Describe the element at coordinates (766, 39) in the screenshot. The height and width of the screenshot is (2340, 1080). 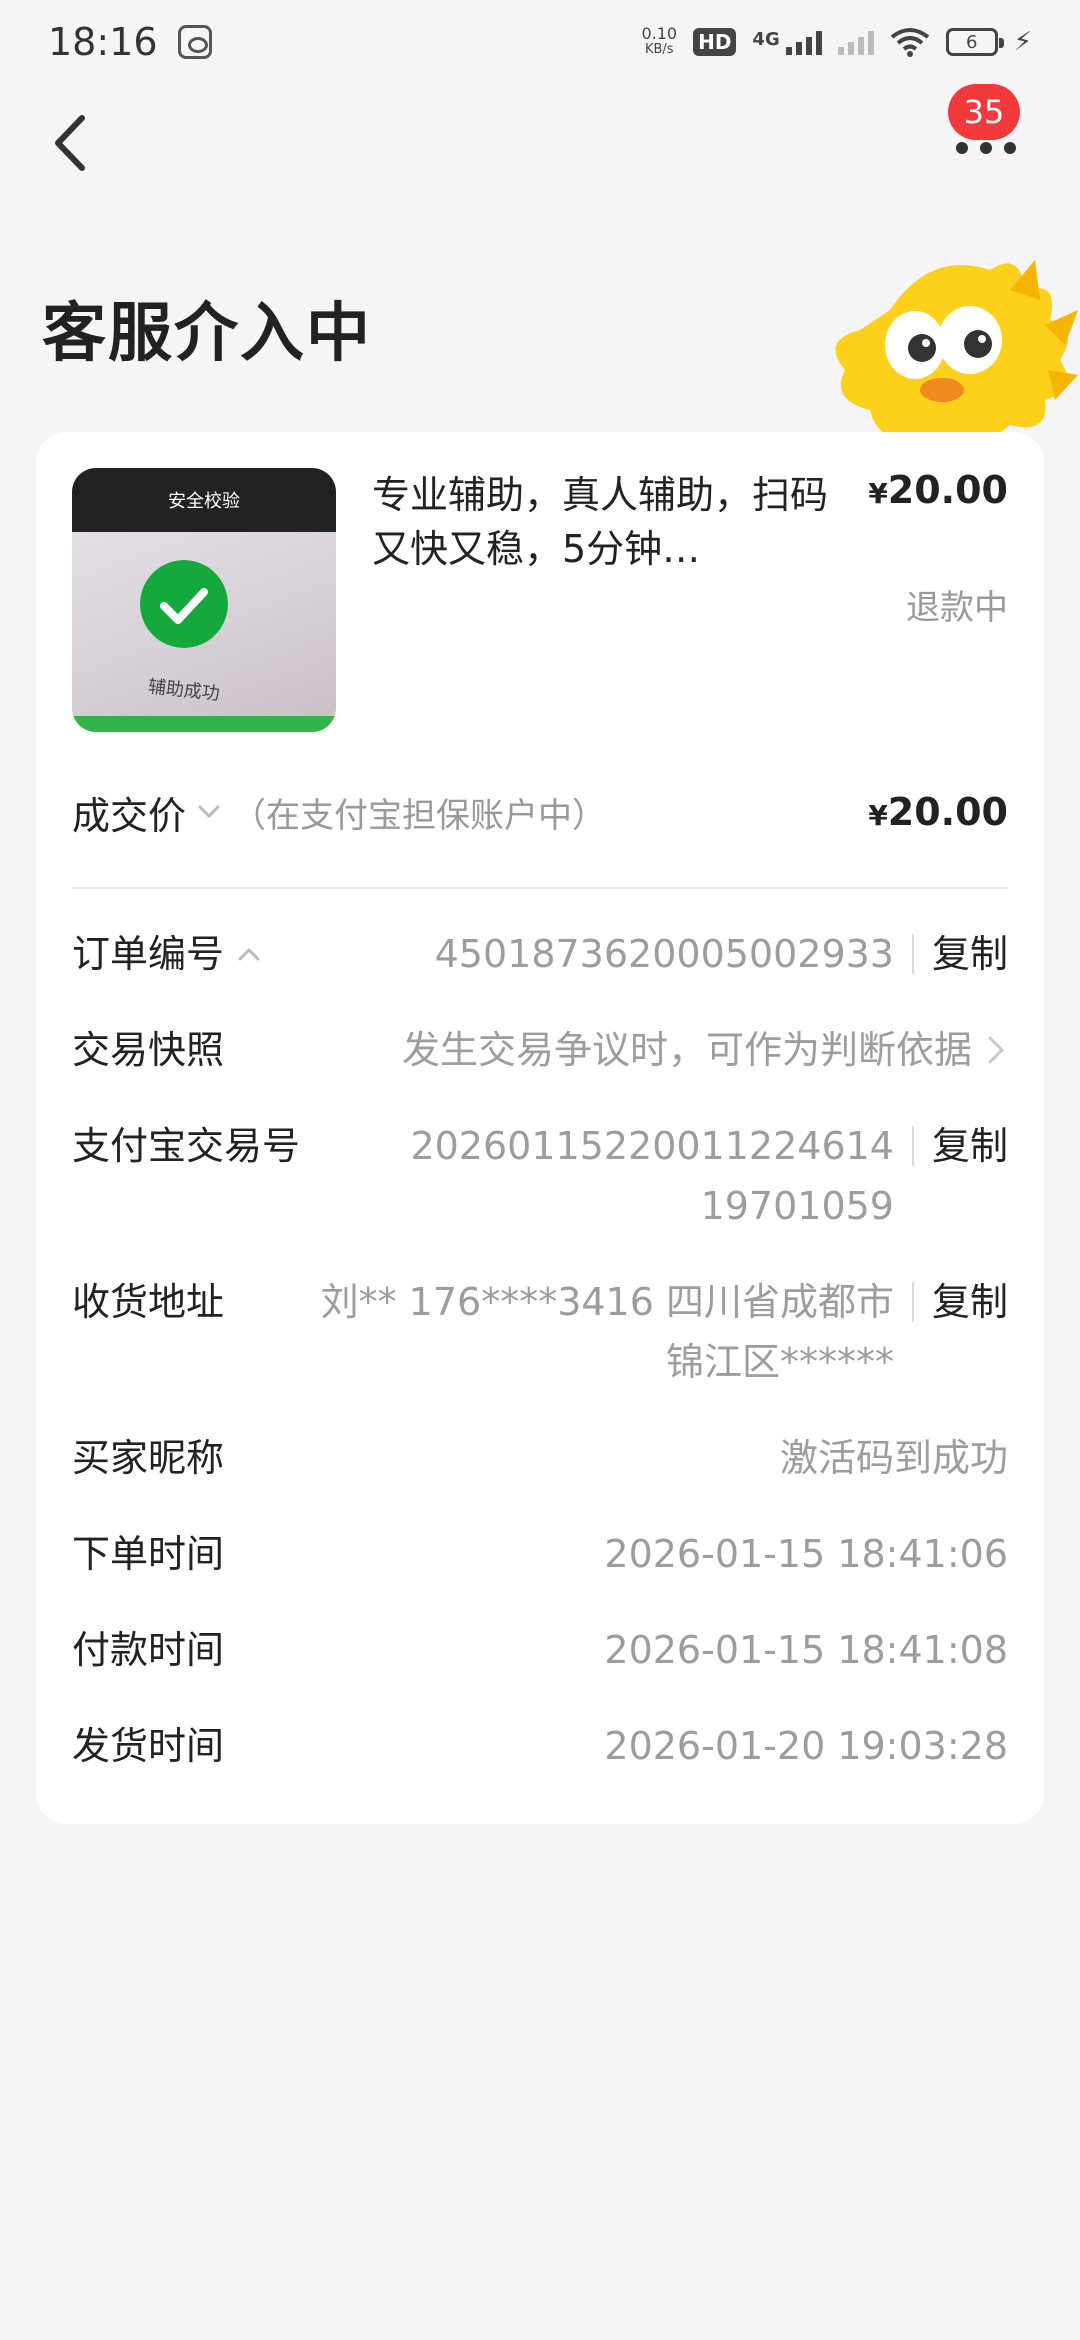
I see `network-type: 4G` at that location.